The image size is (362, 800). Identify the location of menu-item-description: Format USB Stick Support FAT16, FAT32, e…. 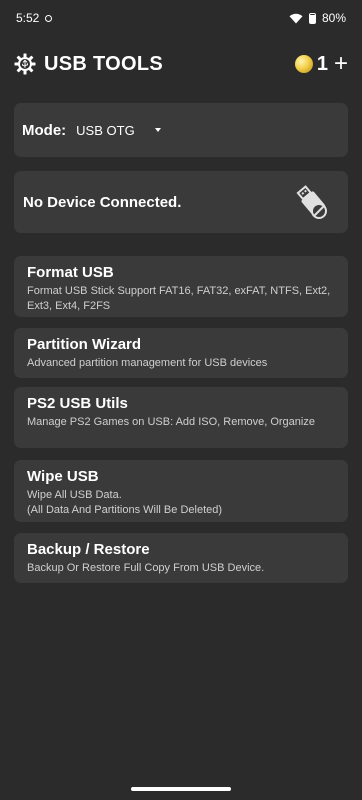
(179, 298).